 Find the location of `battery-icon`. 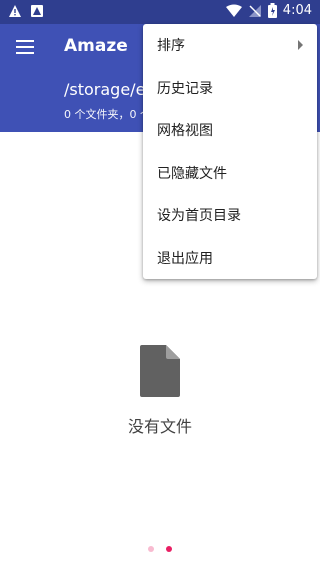

battery-icon is located at coordinates (272, 10).